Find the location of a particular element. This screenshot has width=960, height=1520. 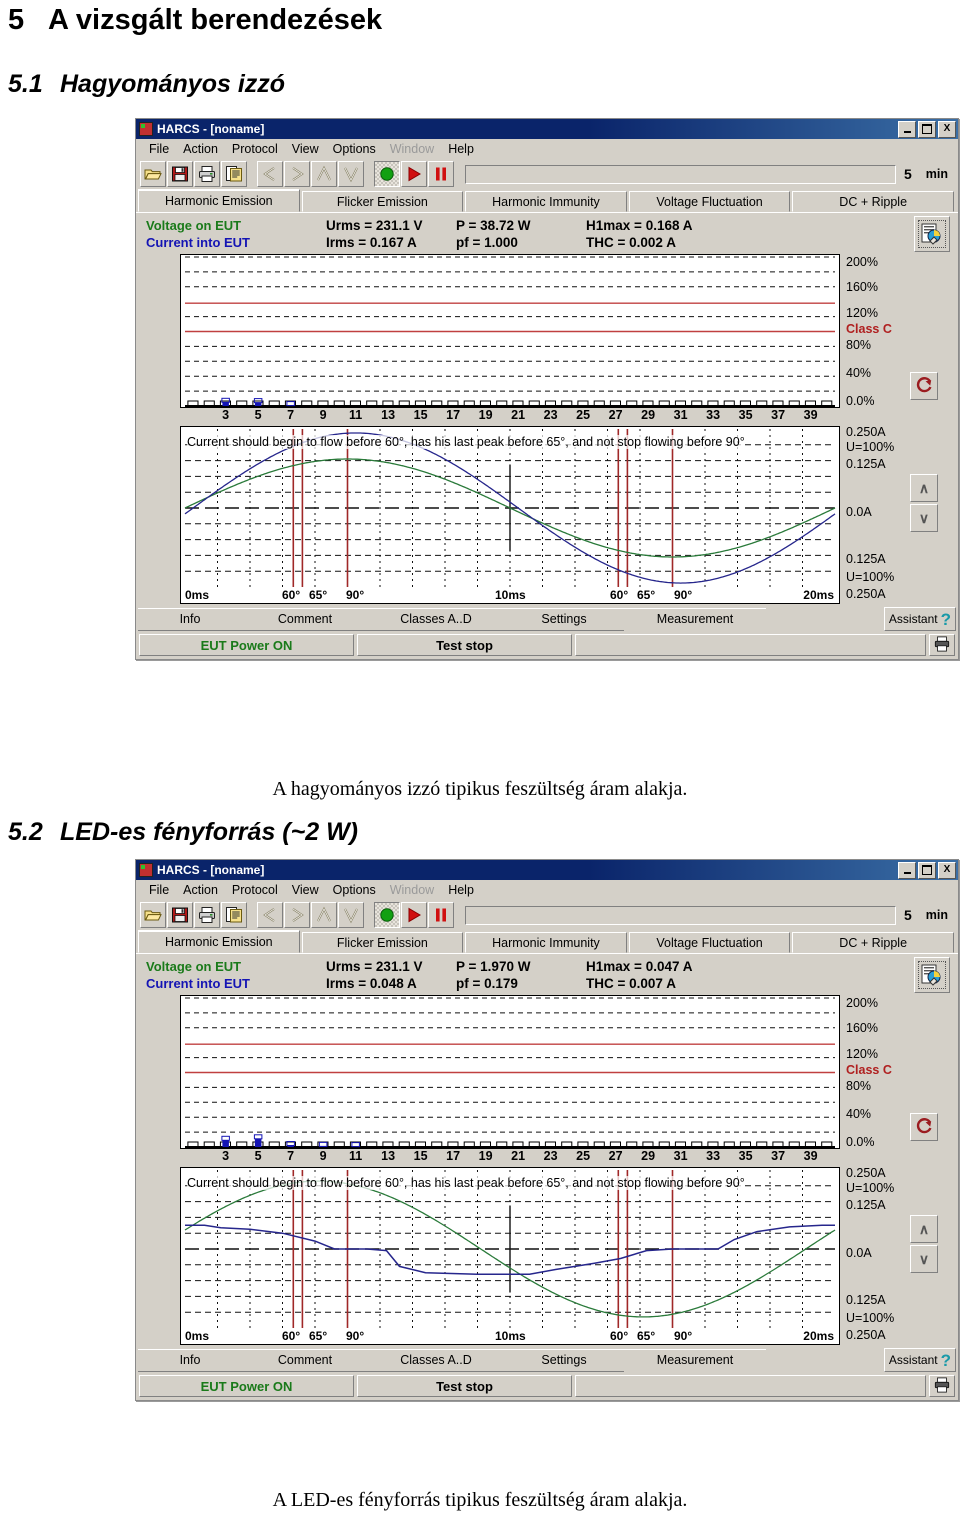

printer-icon is located at coordinates (942, 1386).